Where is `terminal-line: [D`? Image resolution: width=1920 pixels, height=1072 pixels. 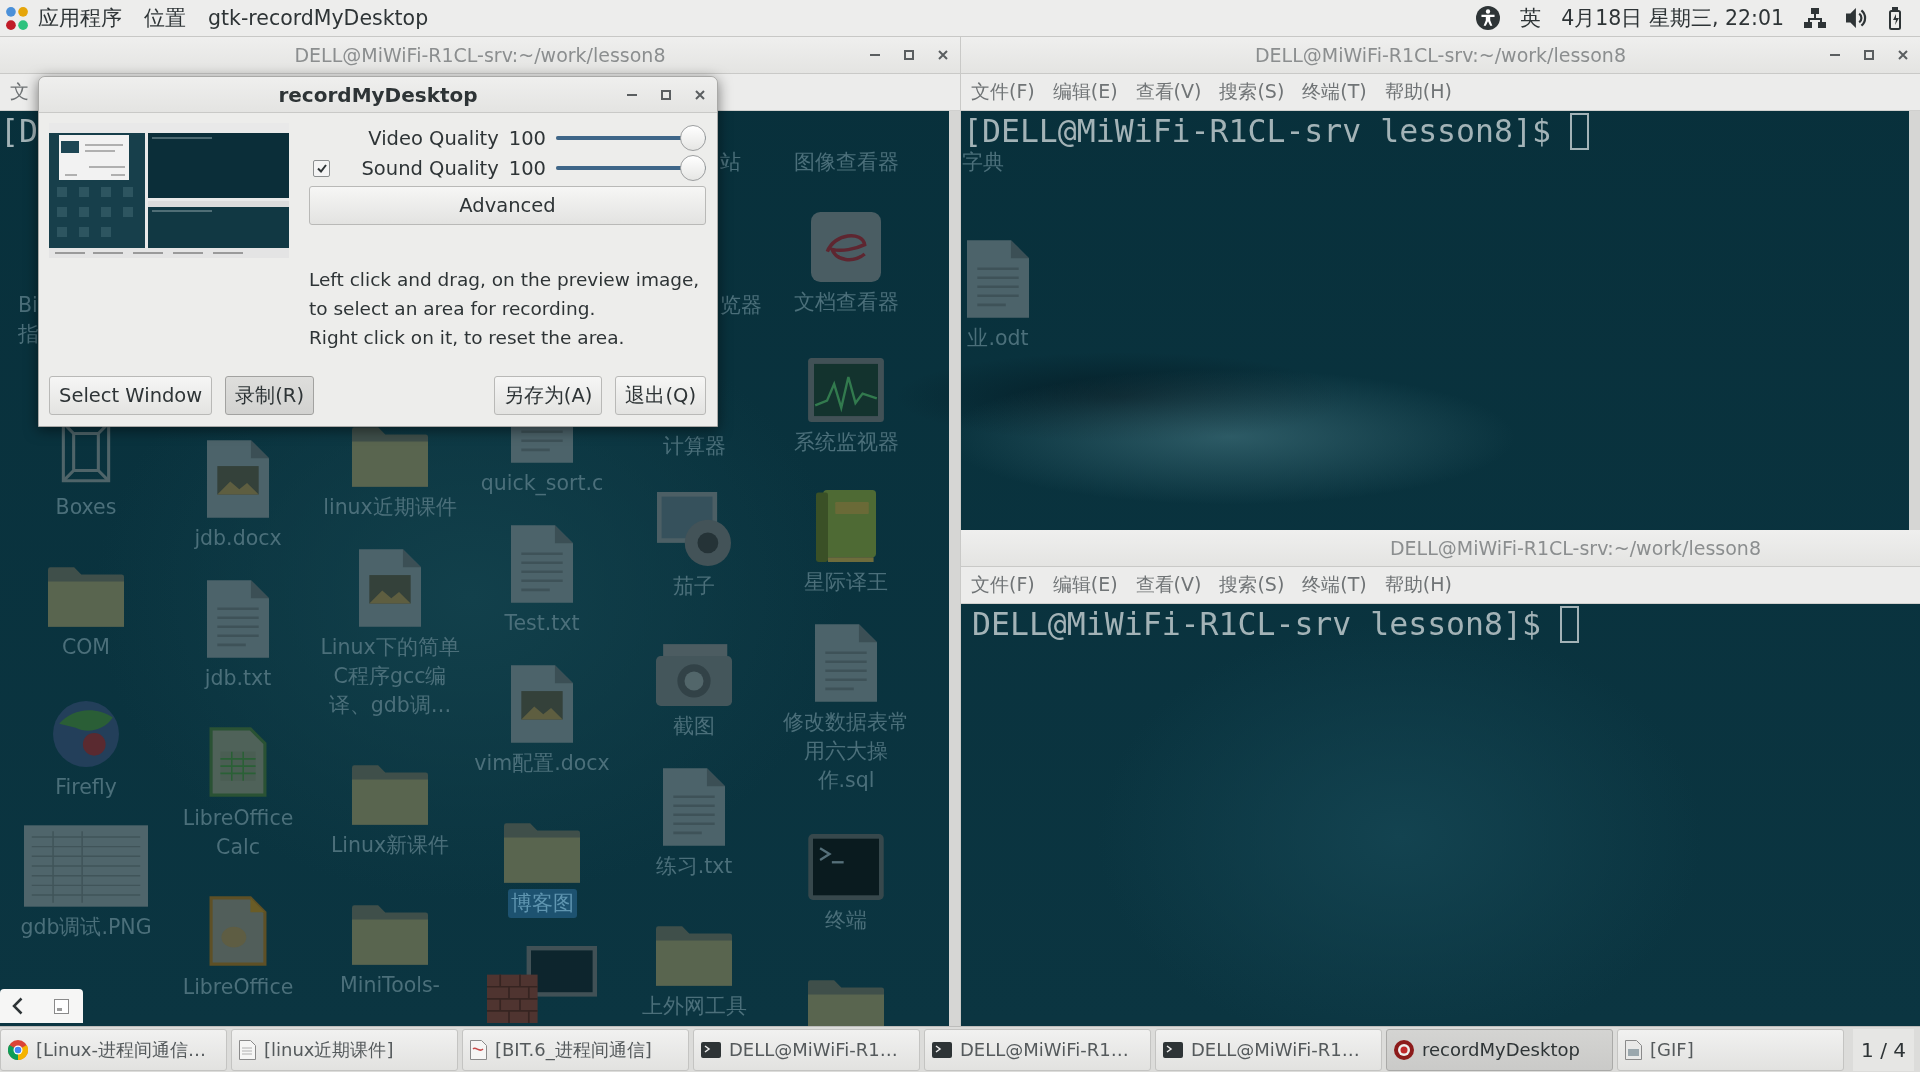 terminal-line: [D is located at coordinates (19, 131).